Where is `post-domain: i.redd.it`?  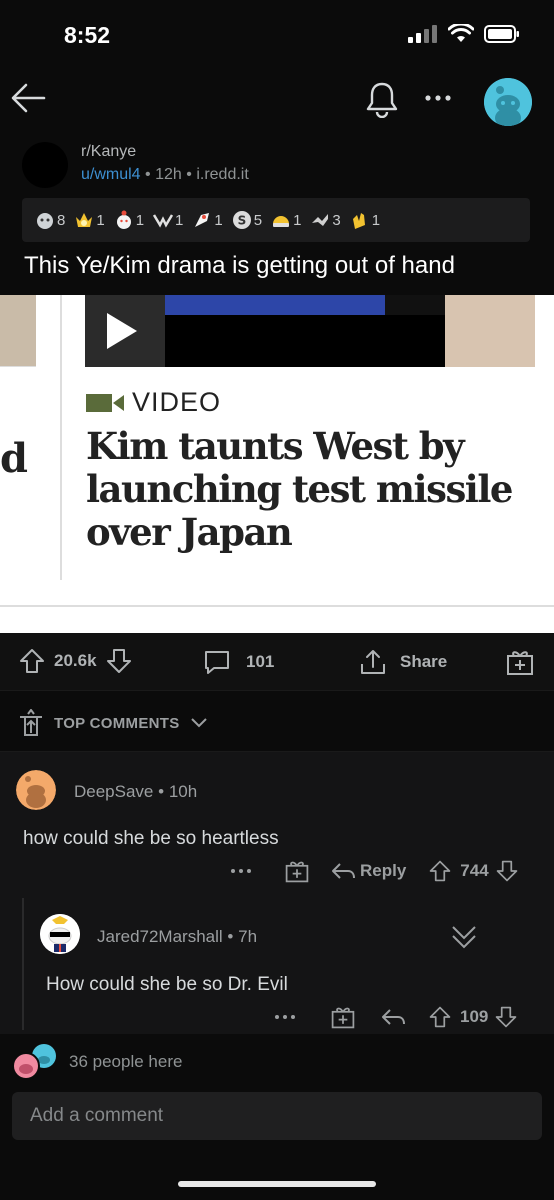
post-domain: i.redd.it is located at coordinates (222, 174).